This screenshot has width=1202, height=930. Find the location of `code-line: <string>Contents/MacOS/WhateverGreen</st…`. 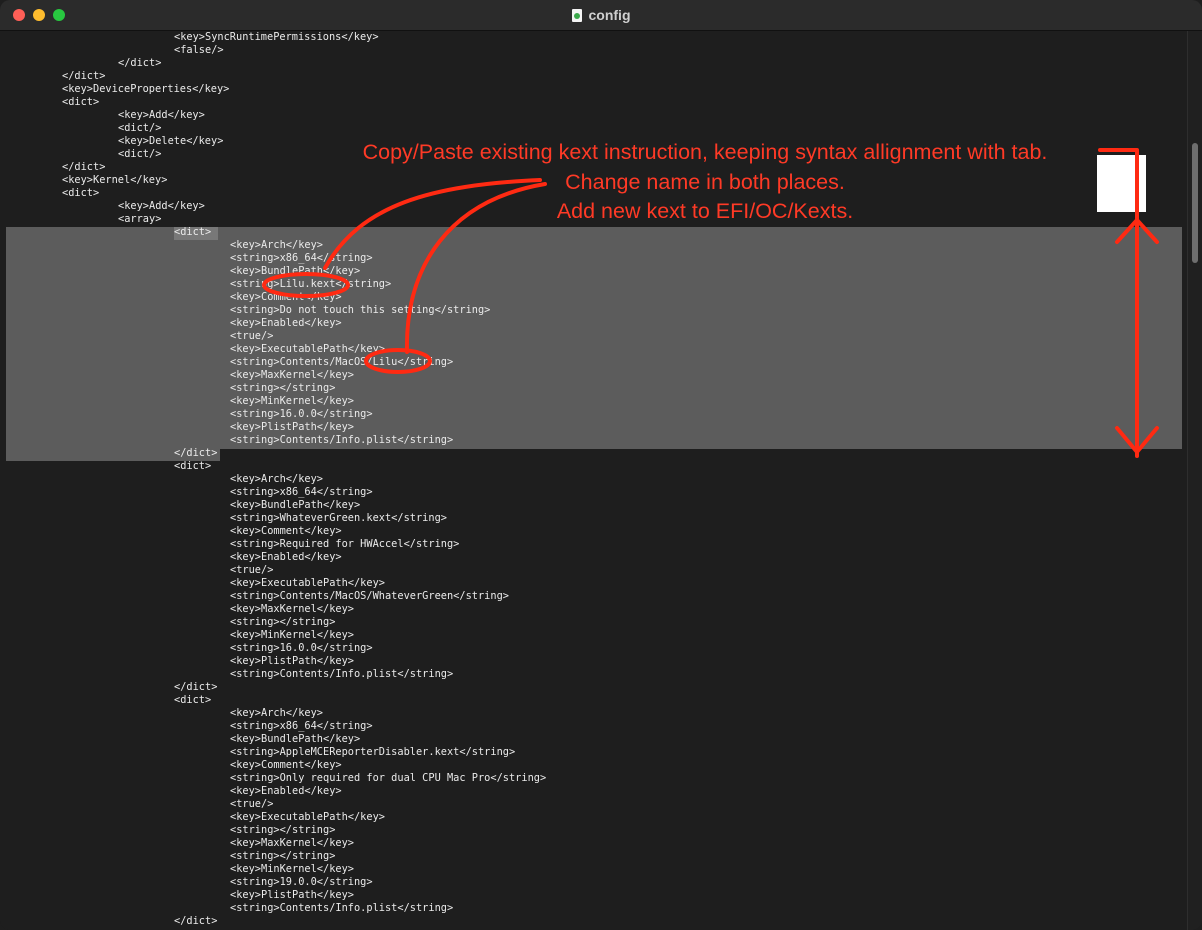

code-line: <string>Contents/MacOS/WhateverGreen</st… is located at coordinates (276, 596).